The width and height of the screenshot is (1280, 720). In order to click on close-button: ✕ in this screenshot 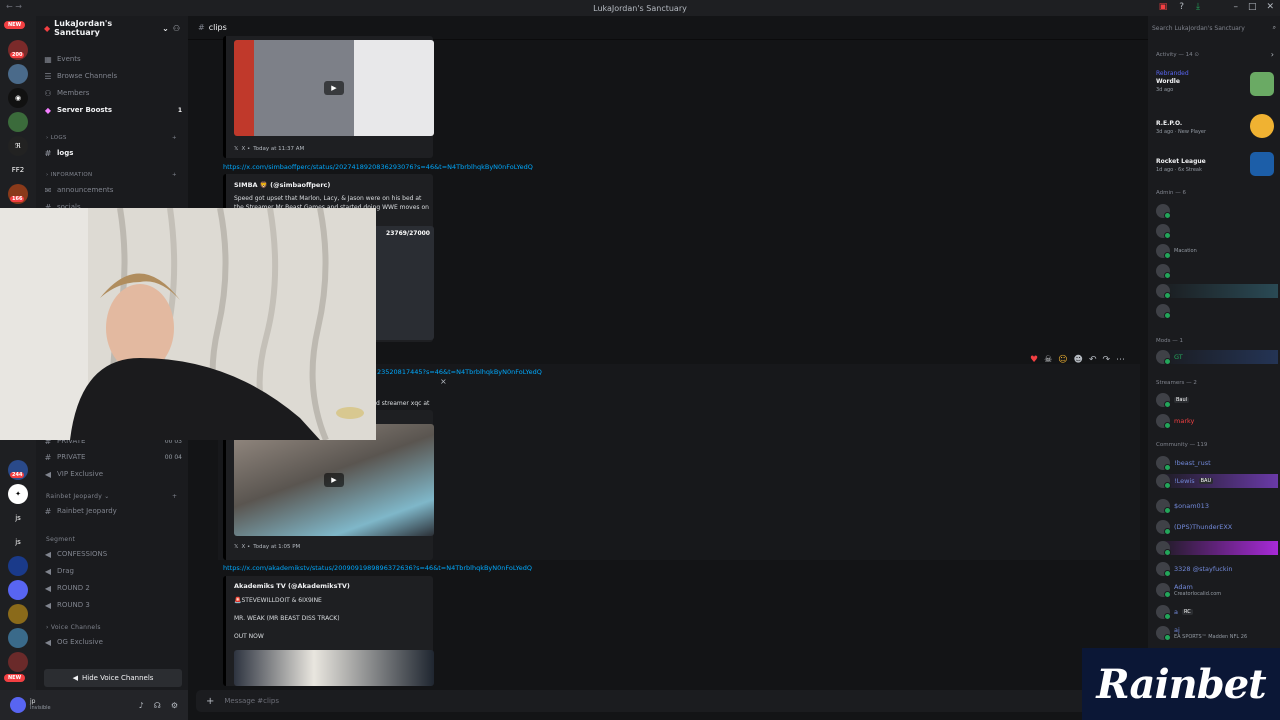, I will do `click(1270, 7)`.